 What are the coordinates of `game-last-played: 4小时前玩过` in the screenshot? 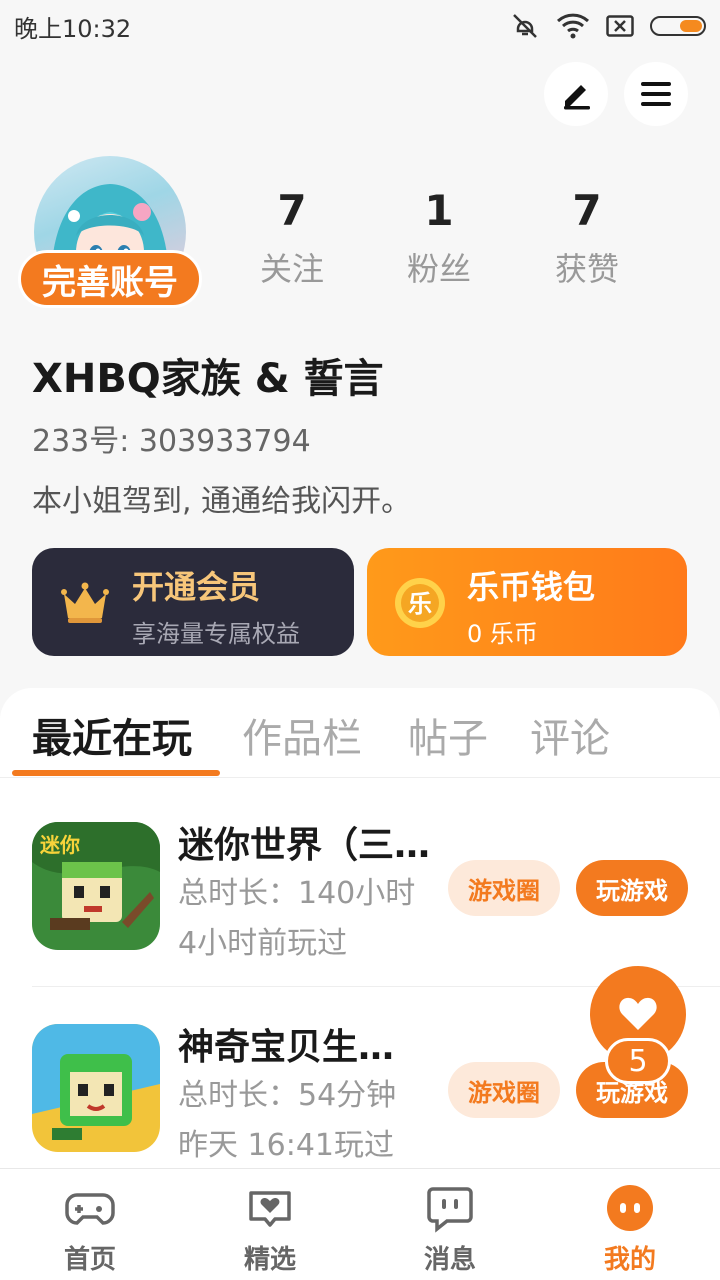 It's located at (263, 943).